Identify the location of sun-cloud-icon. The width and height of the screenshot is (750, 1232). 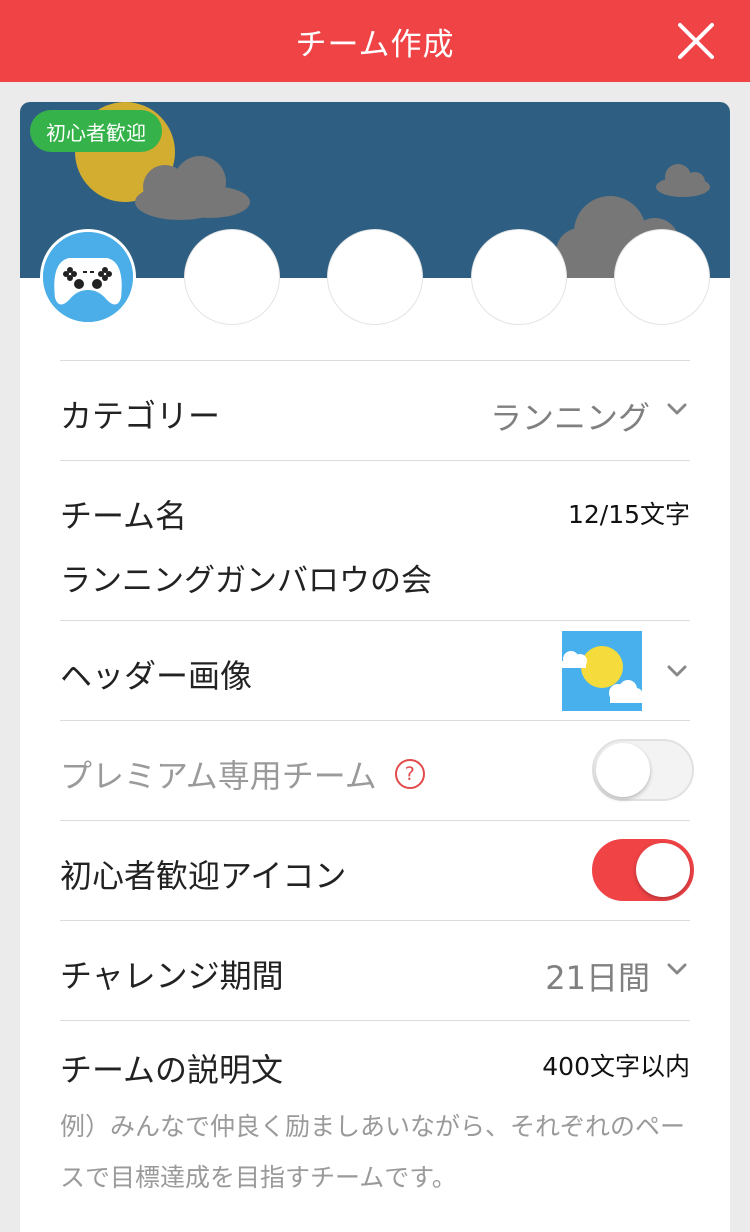
(602, 671).